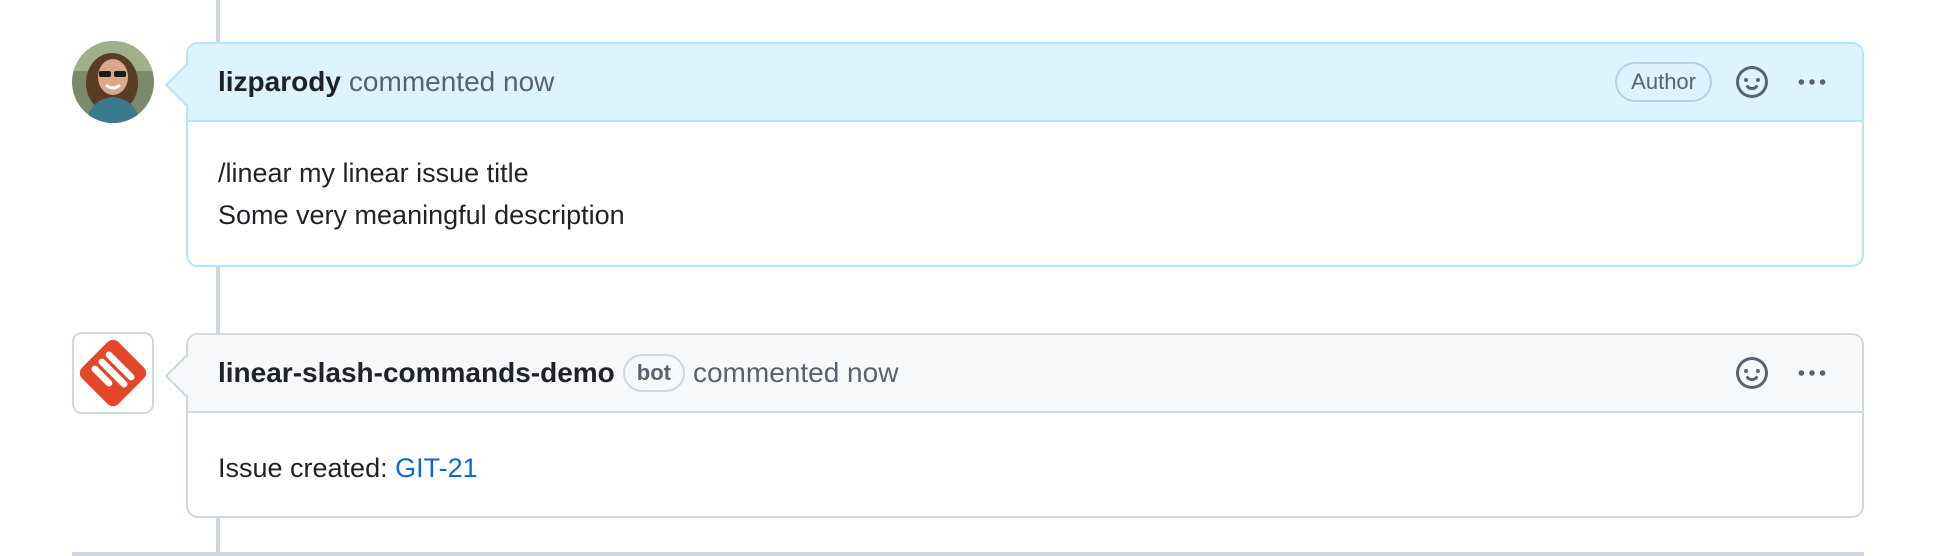 The width and height of the screenshot is (1938, 556). What do you see at coordinates (307, 468) in the screenshot?
I see `comment-body-text: Issue created:` at bounding box center [307, 468].